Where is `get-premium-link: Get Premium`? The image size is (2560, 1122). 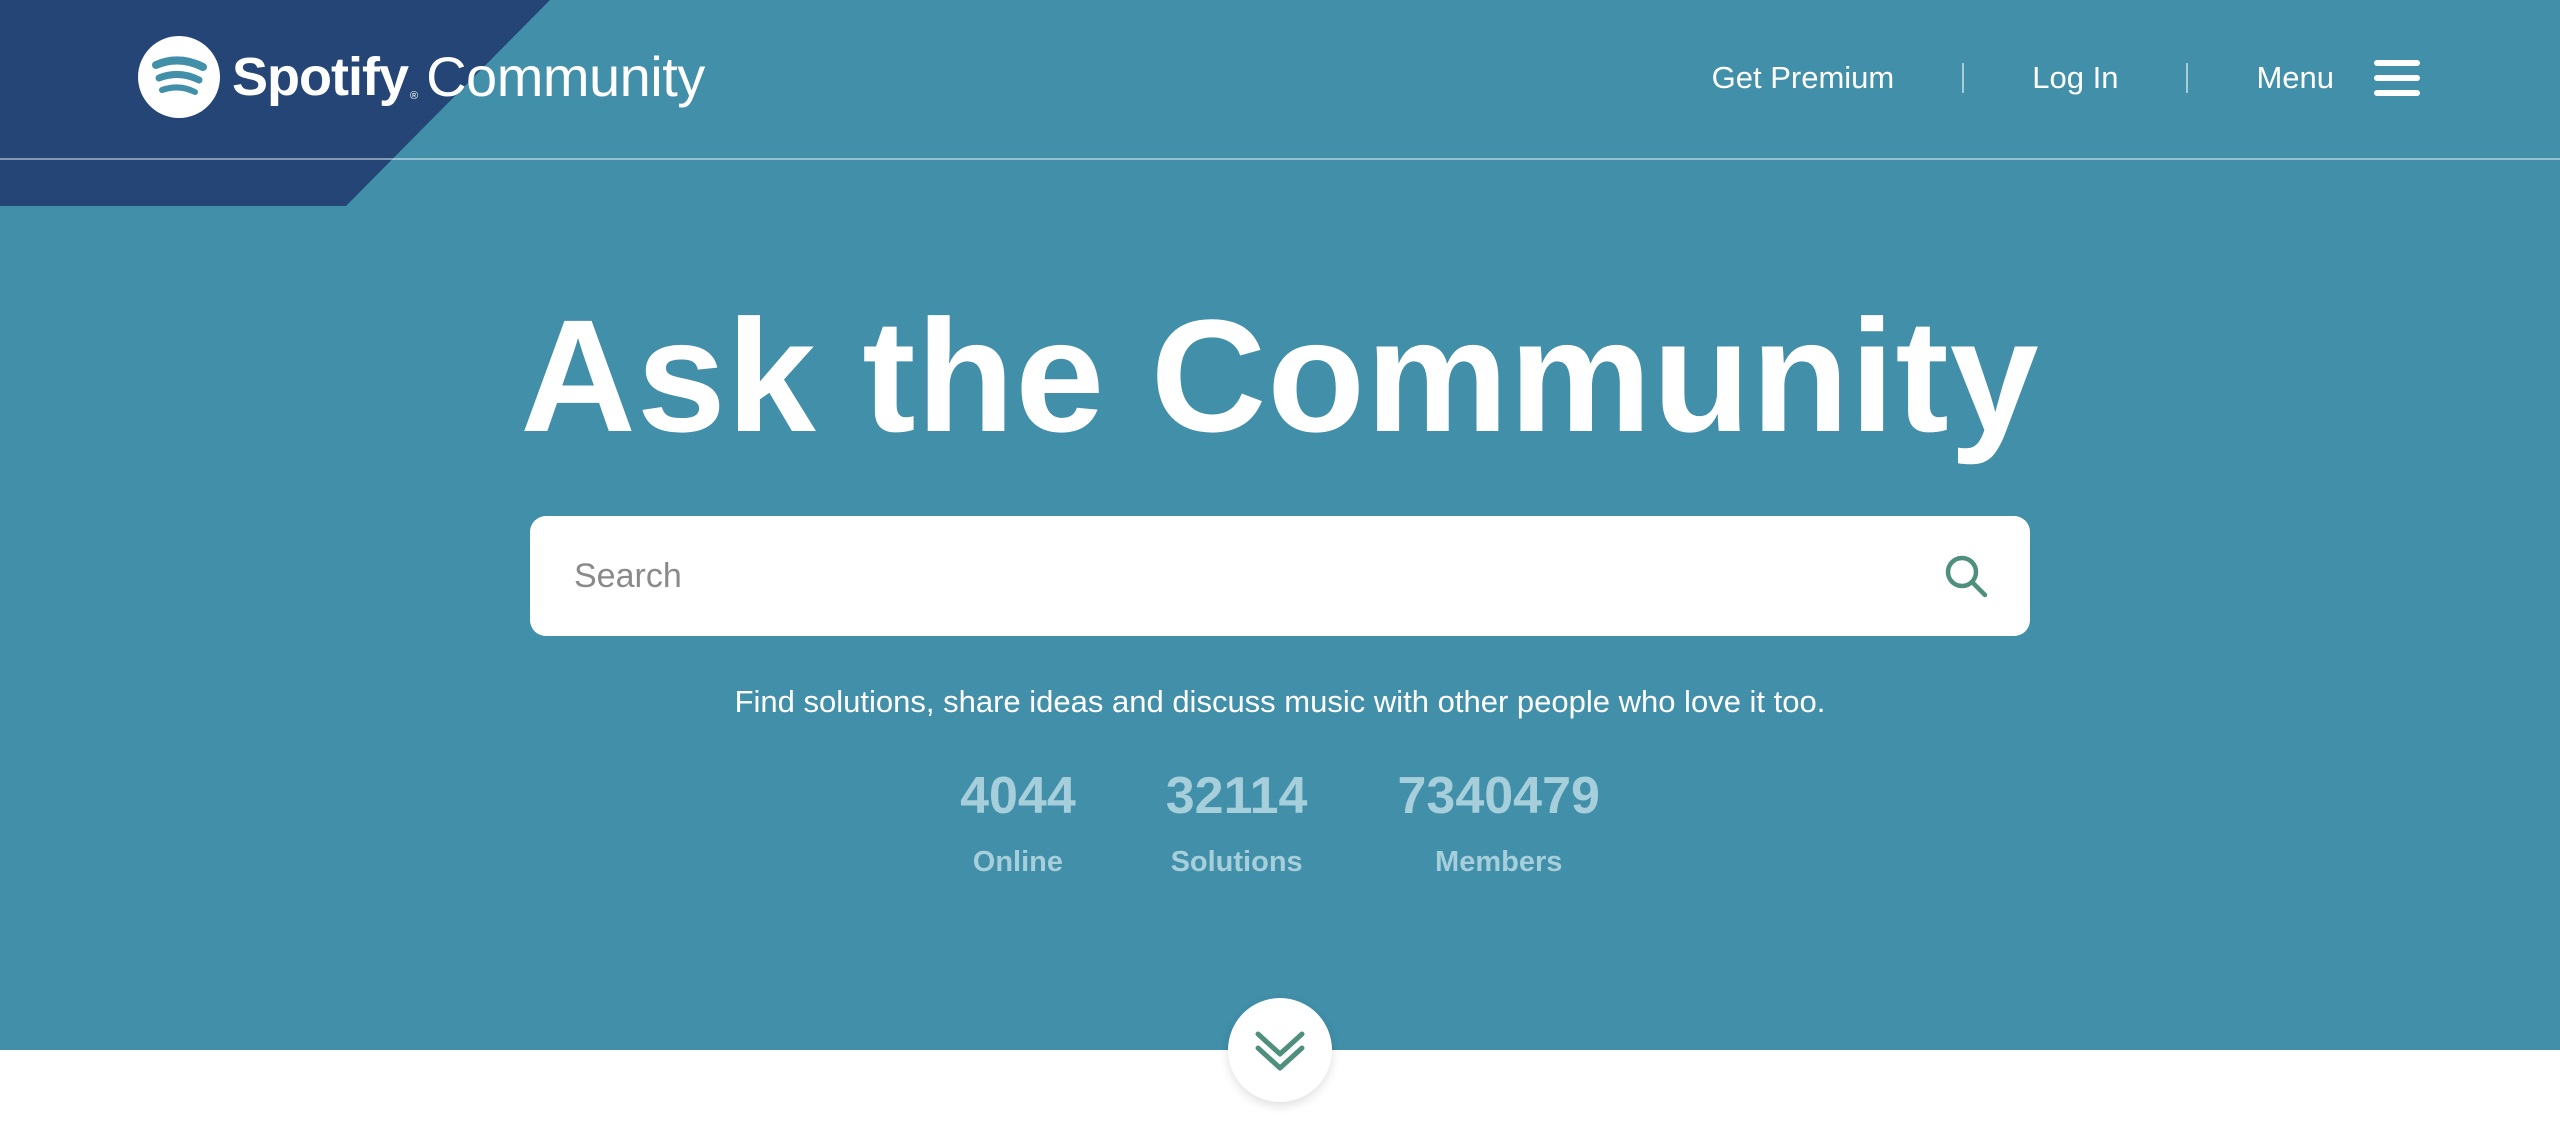 get-premium-link: Get Premium is located at coordinates (1803, 78).